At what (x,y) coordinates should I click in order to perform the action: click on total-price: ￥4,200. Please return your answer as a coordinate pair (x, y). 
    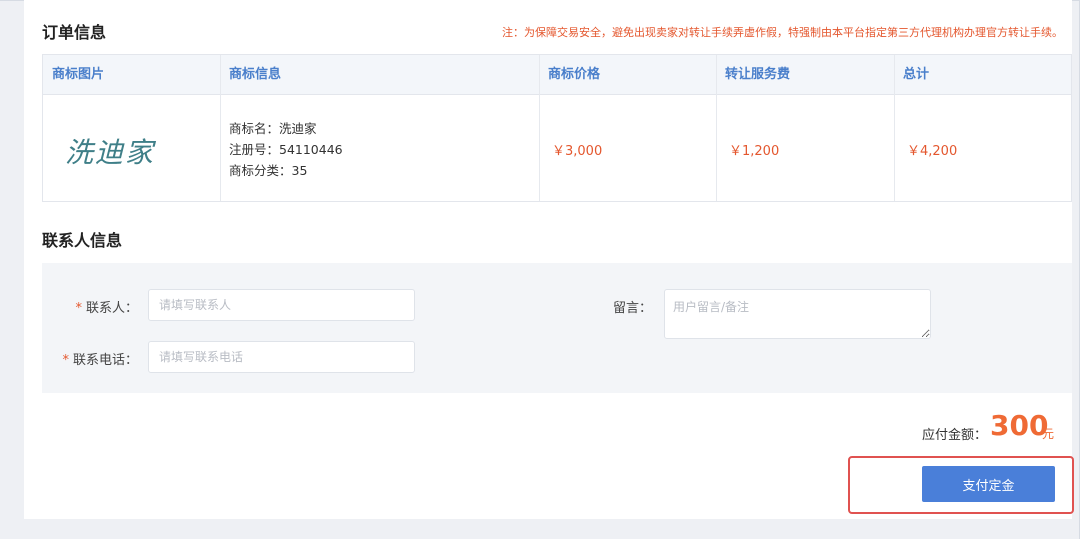
    Looking at the image, I should click on (932, 151).